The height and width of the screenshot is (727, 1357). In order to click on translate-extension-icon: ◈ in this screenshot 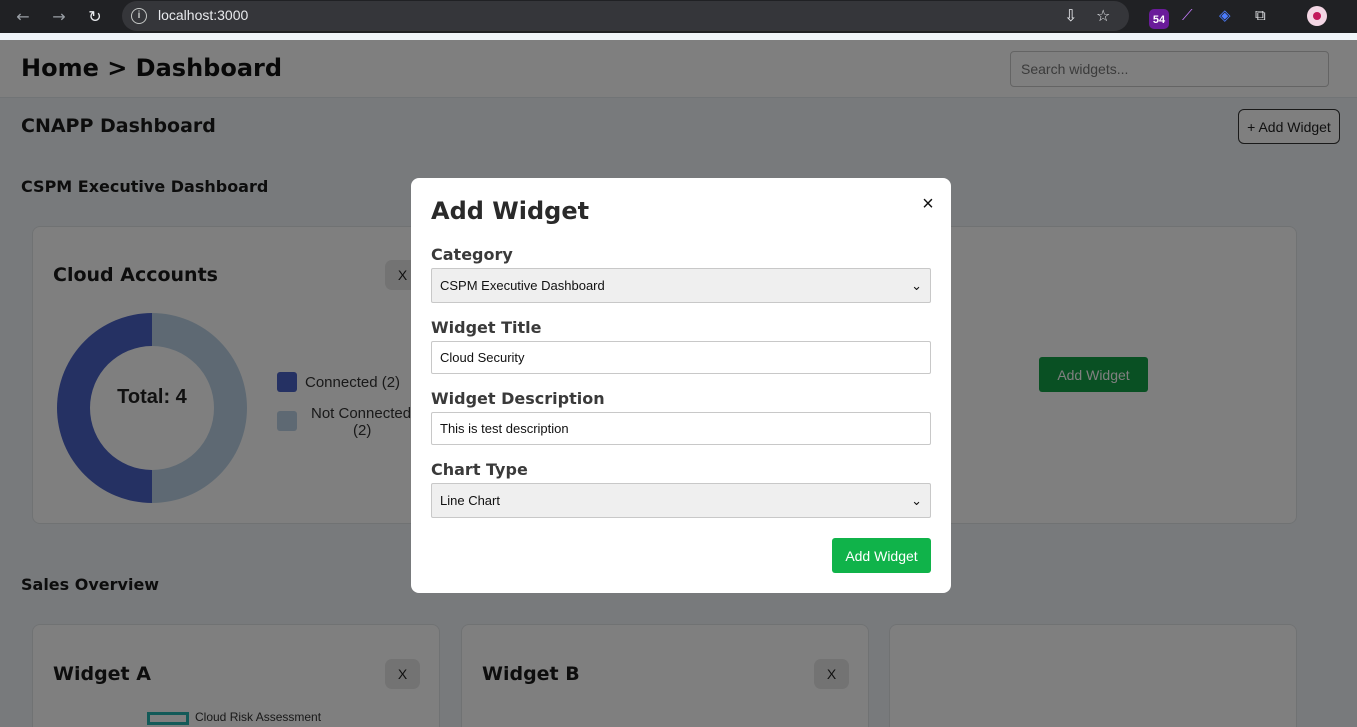, I will do `click(1225, 15)`.